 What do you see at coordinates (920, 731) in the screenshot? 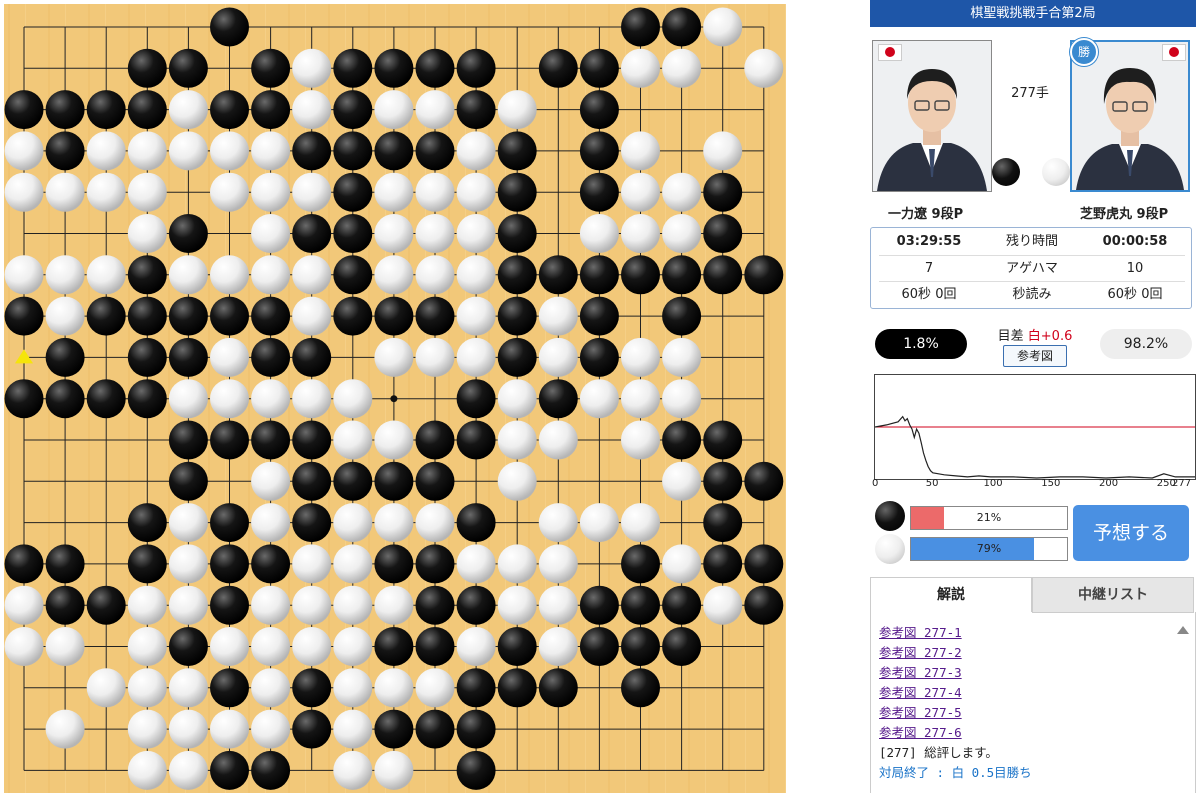
I see `comment-ref-link: 参考図 277-6` at bounding box center [920, 731].